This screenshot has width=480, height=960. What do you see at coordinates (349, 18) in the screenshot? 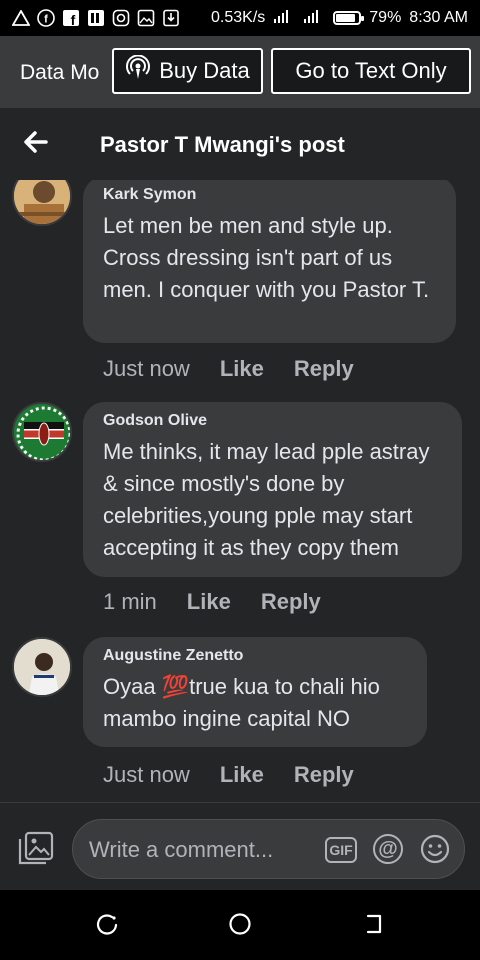
I see `battery-icon` at bounding box center [349, 18].